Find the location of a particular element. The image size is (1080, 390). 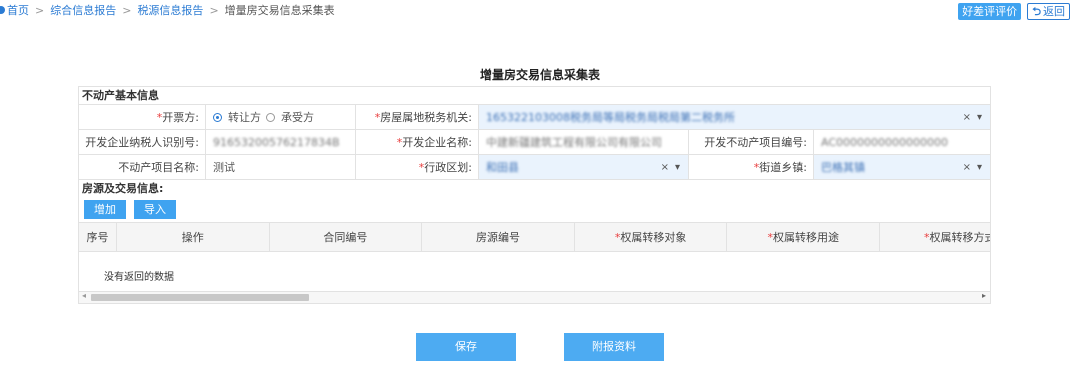

project-name-label: 不动产项目名称: is located at coordinates (142, 167).